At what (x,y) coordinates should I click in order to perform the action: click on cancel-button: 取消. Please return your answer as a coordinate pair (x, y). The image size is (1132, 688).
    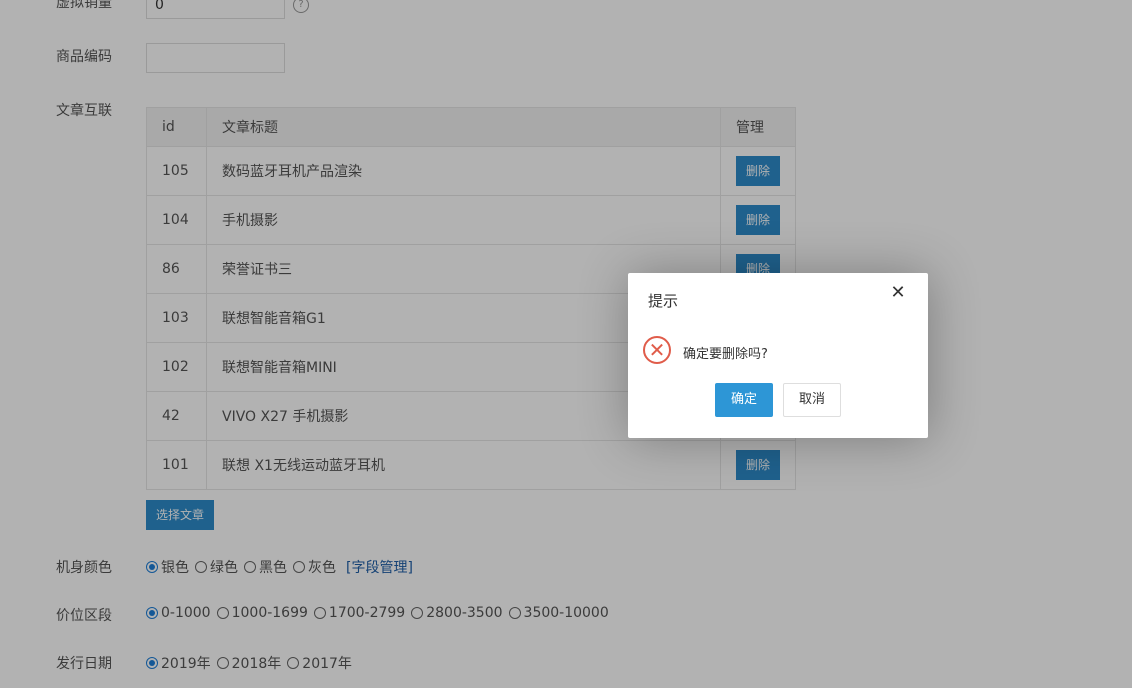
    Looking at the image, I should click on (812, 400).